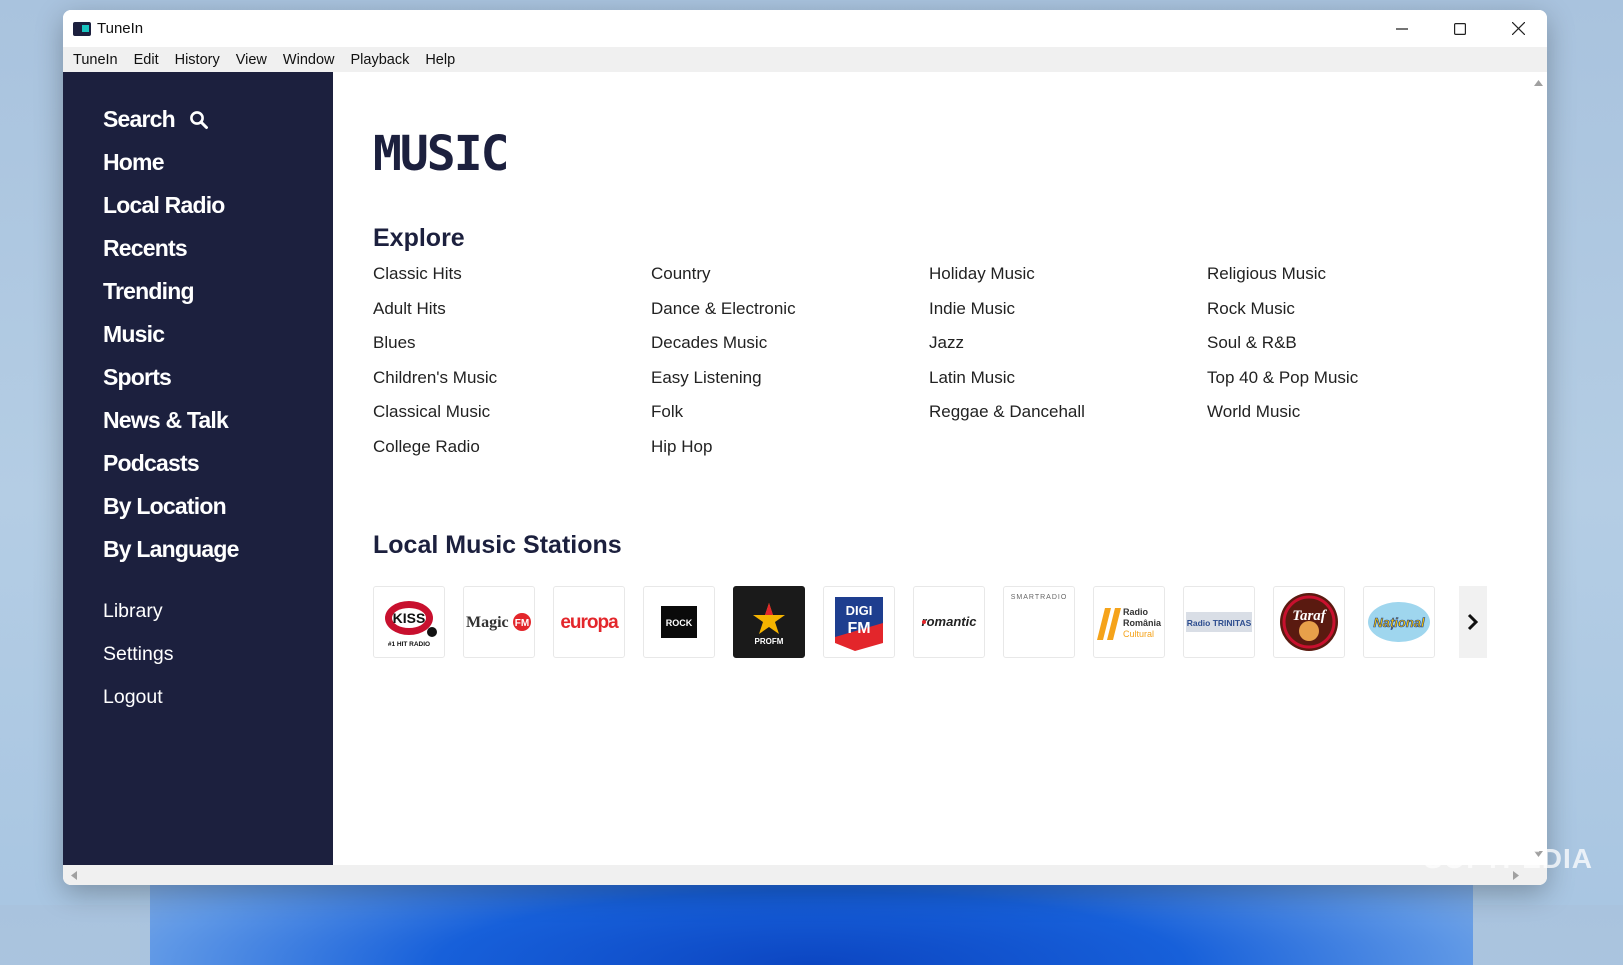  I want to click on softpedia-watermark: SOFTPEDIA, so click(1508, 858).